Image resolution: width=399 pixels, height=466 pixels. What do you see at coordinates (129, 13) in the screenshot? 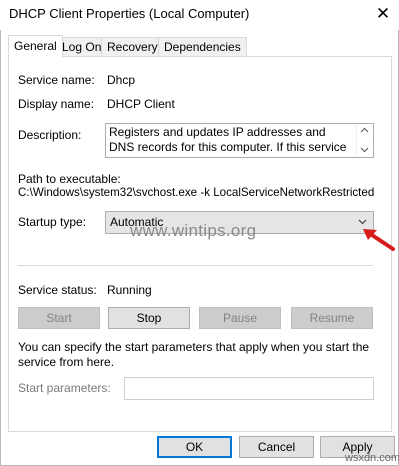
I see `window-title: DHCP Client Properties (Local Computer)` at bounding box center [129, 13].